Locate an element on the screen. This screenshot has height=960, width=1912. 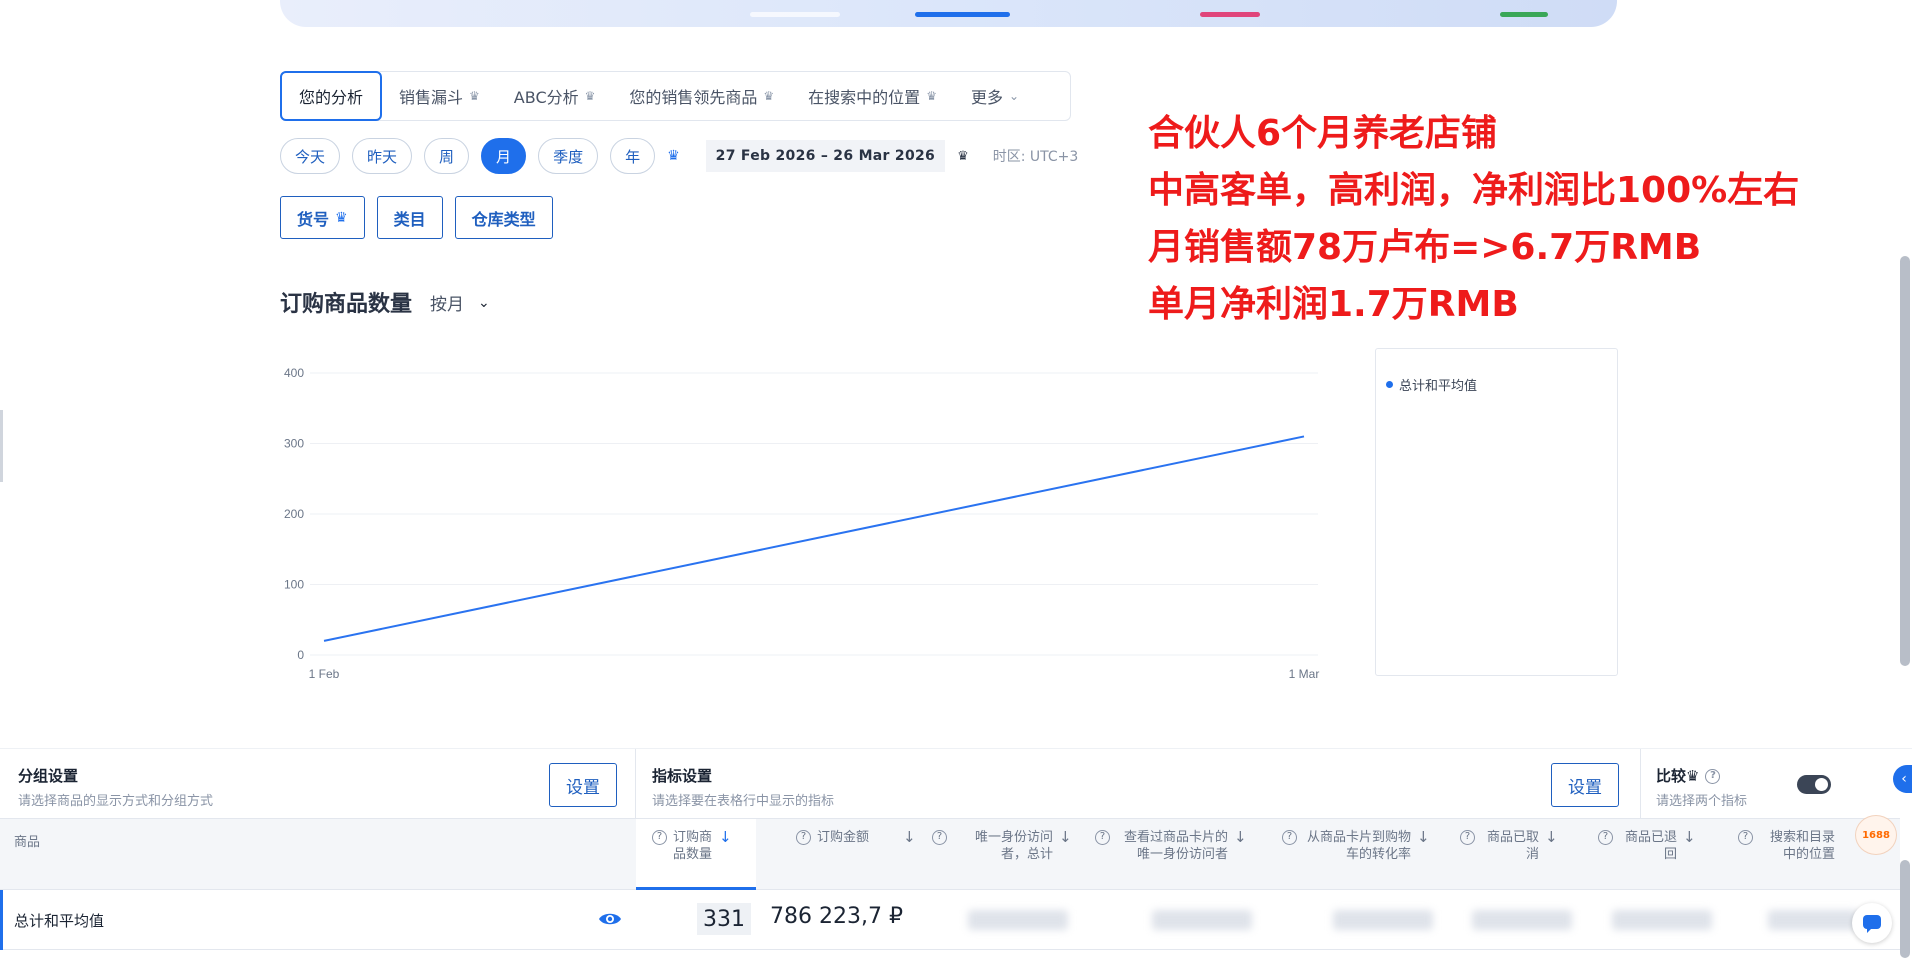
compare-toggle is located at coordinates (1814, 784).